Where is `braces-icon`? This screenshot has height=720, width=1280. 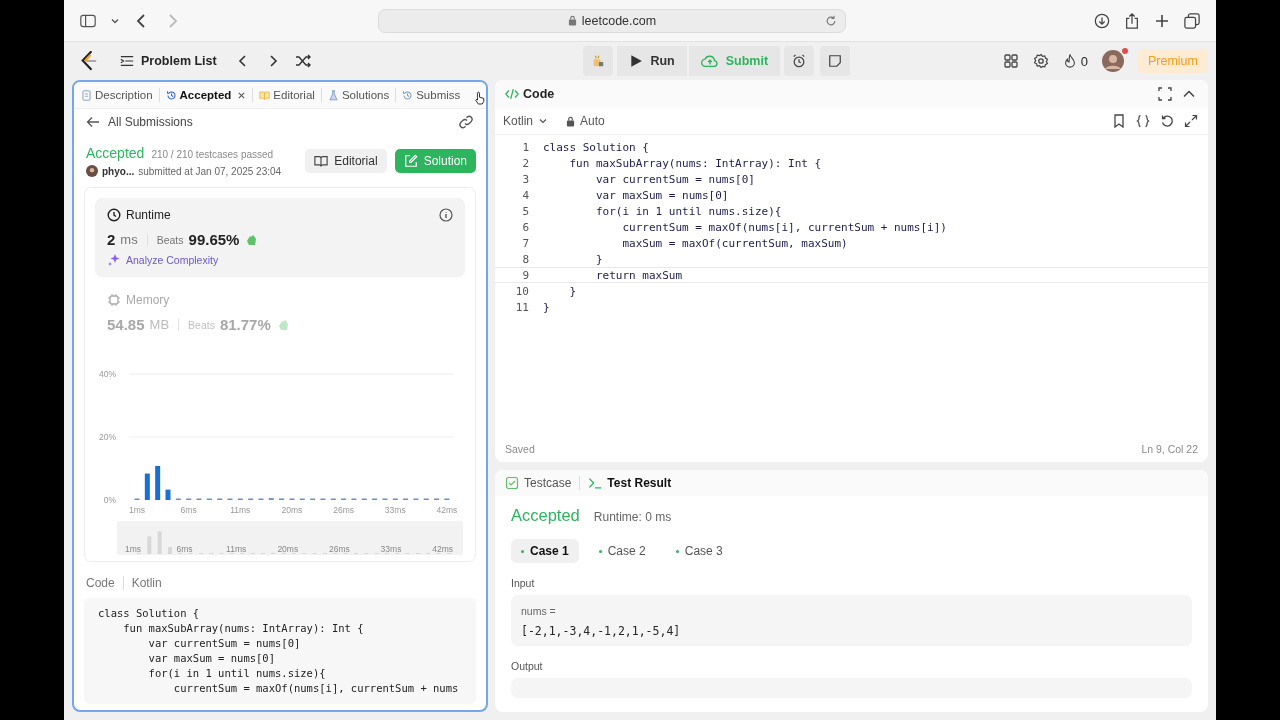
braces-icon is located at coordinates (1143, 121).